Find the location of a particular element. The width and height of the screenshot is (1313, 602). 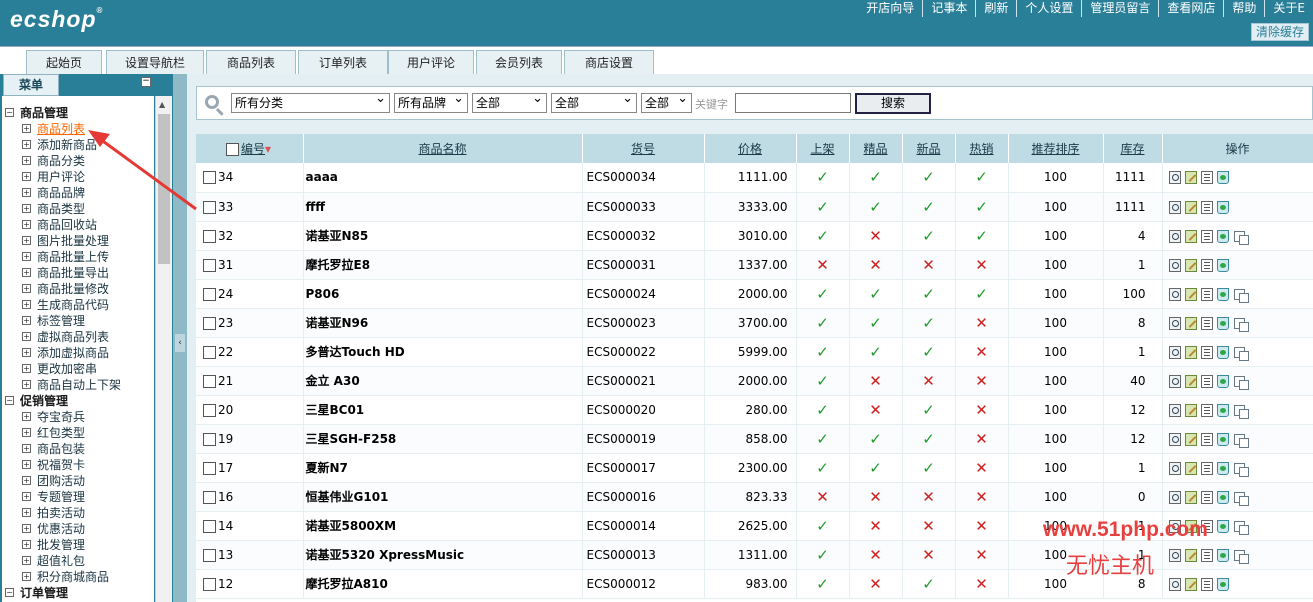

cell-price: 2000.00 is located at coordinates (750, 381).